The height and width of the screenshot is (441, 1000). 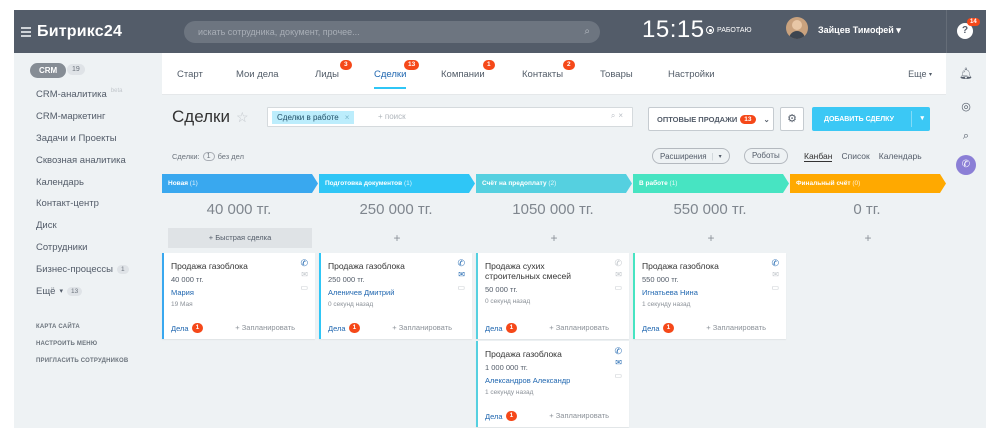 What do you see at coordinates (397, 74) in the screenshot?
I see `tab-deals: Сделки 13` at bounding box center [397, 74].